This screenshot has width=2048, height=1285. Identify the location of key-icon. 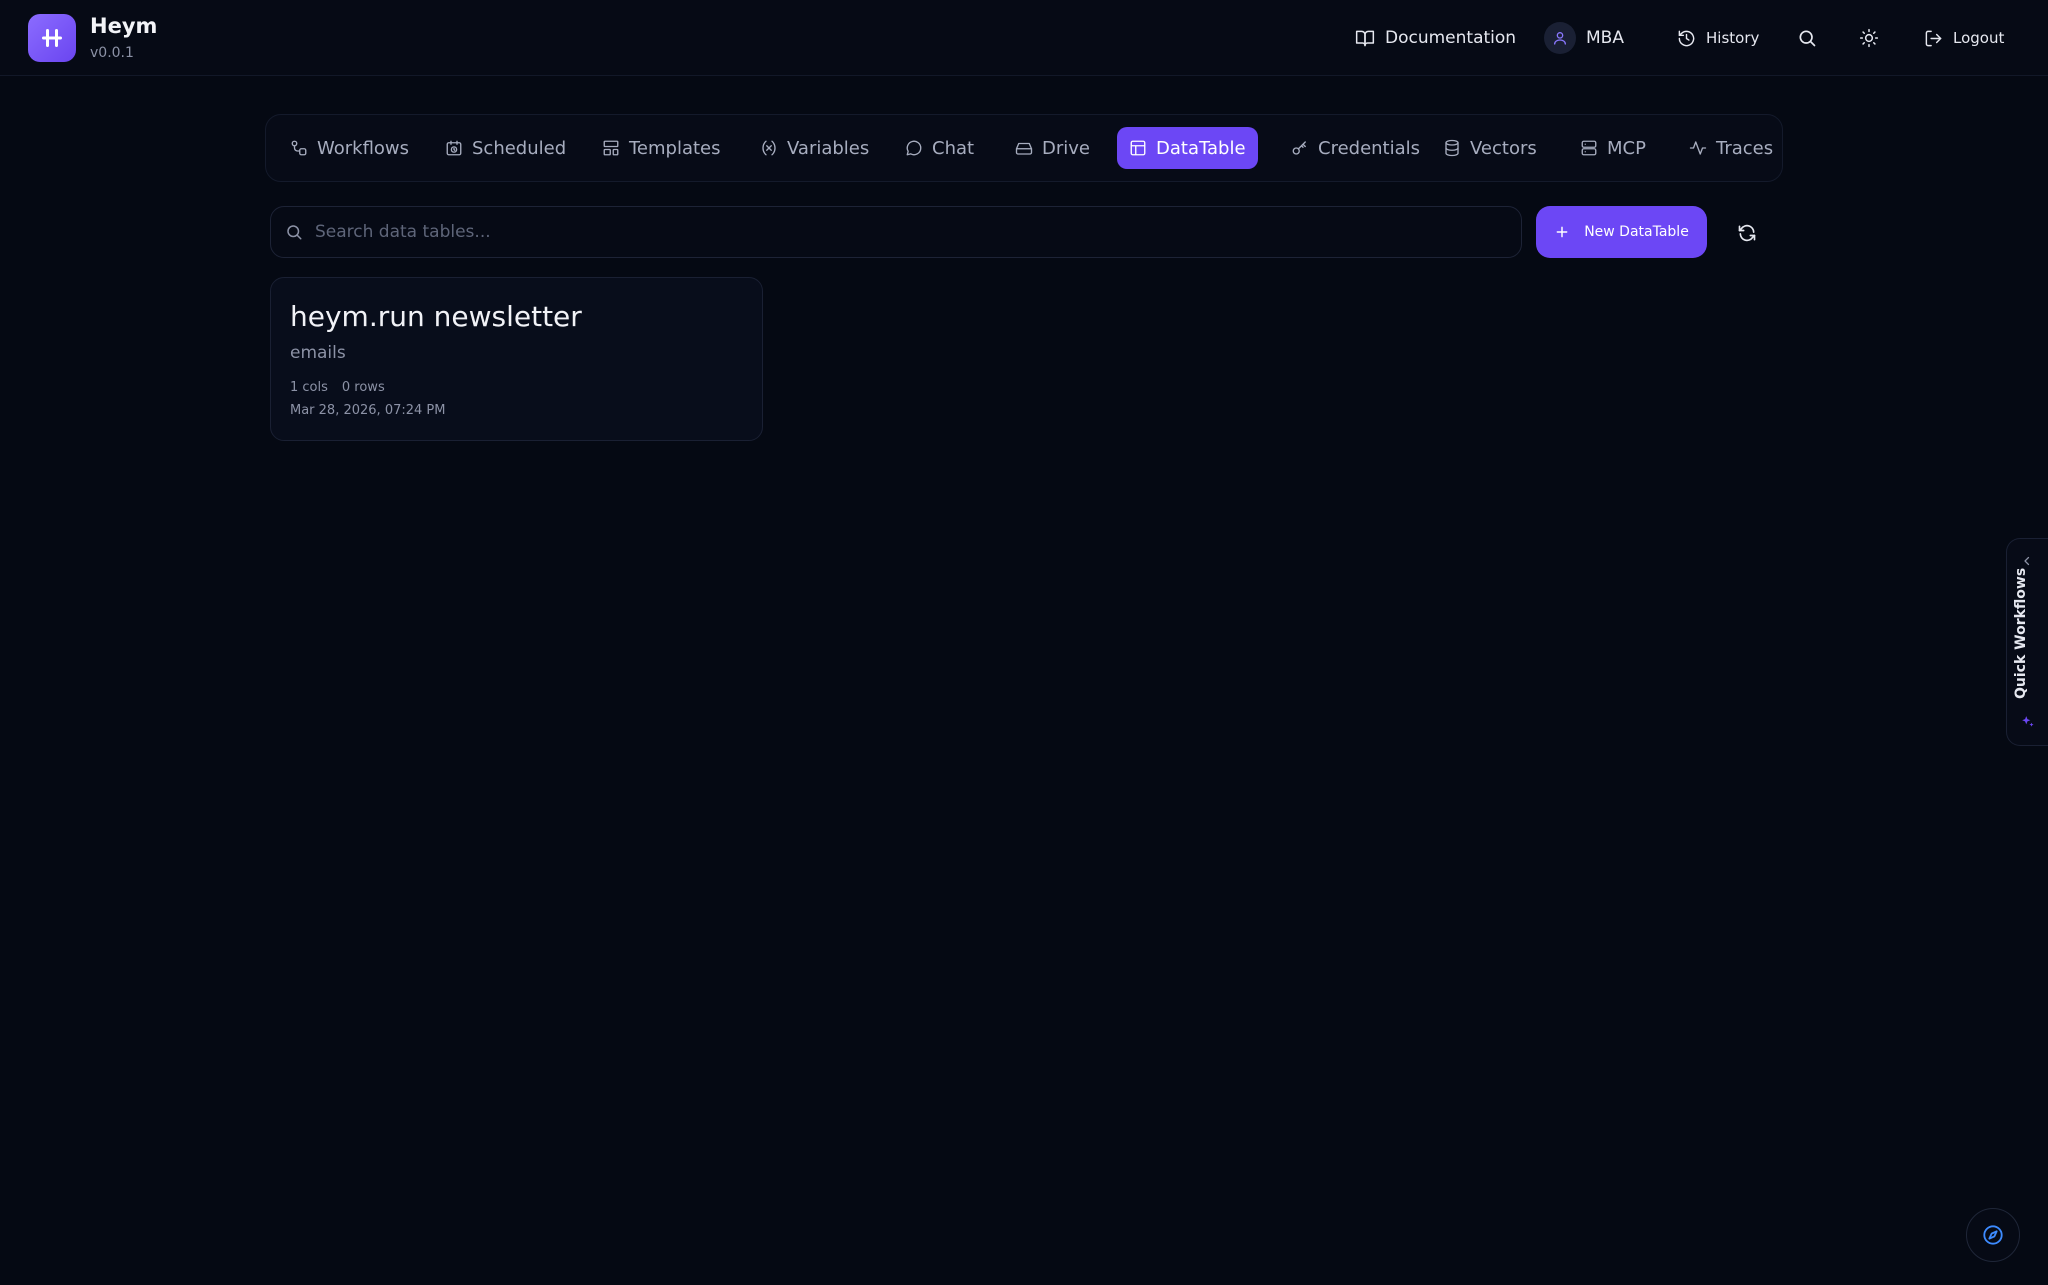
(1299, 148).